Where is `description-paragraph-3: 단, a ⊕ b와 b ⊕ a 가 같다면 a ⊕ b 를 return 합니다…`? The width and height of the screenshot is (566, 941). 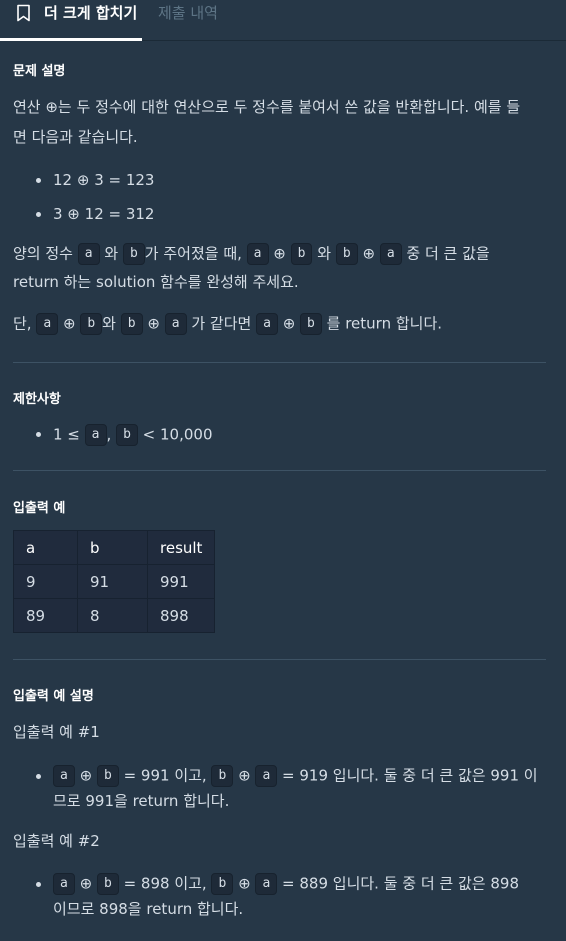
description-paragraph-3: 단, a ⊕ b와 b ⊕ a 가 같다면 a ⊕ b 를 return 합니다… is located at coordinates (227, 324).